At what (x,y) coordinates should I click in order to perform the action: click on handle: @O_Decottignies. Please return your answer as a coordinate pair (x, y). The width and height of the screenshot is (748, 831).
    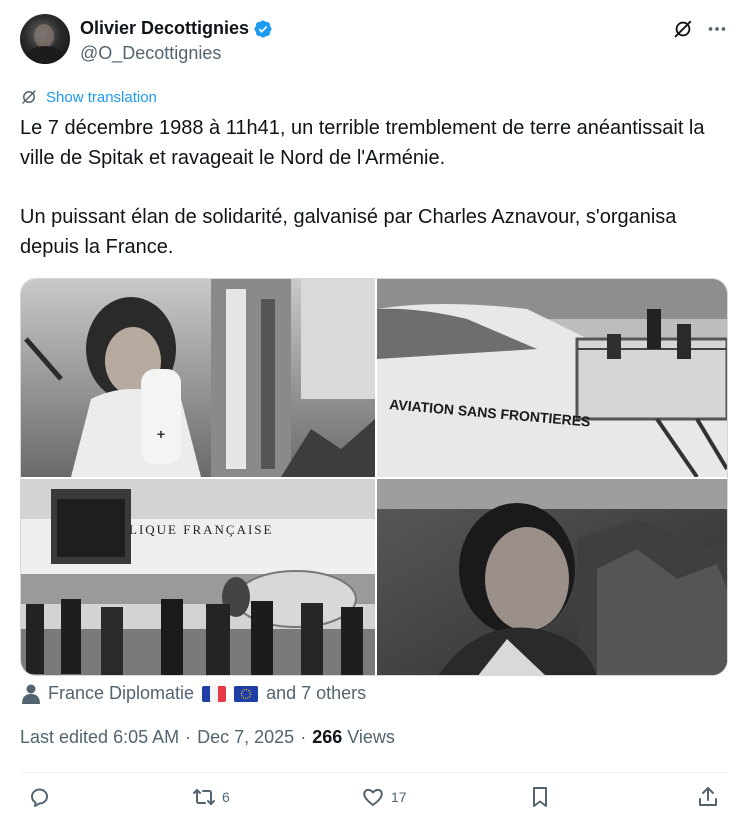
    Looking at the image, I should click on (150, 53).